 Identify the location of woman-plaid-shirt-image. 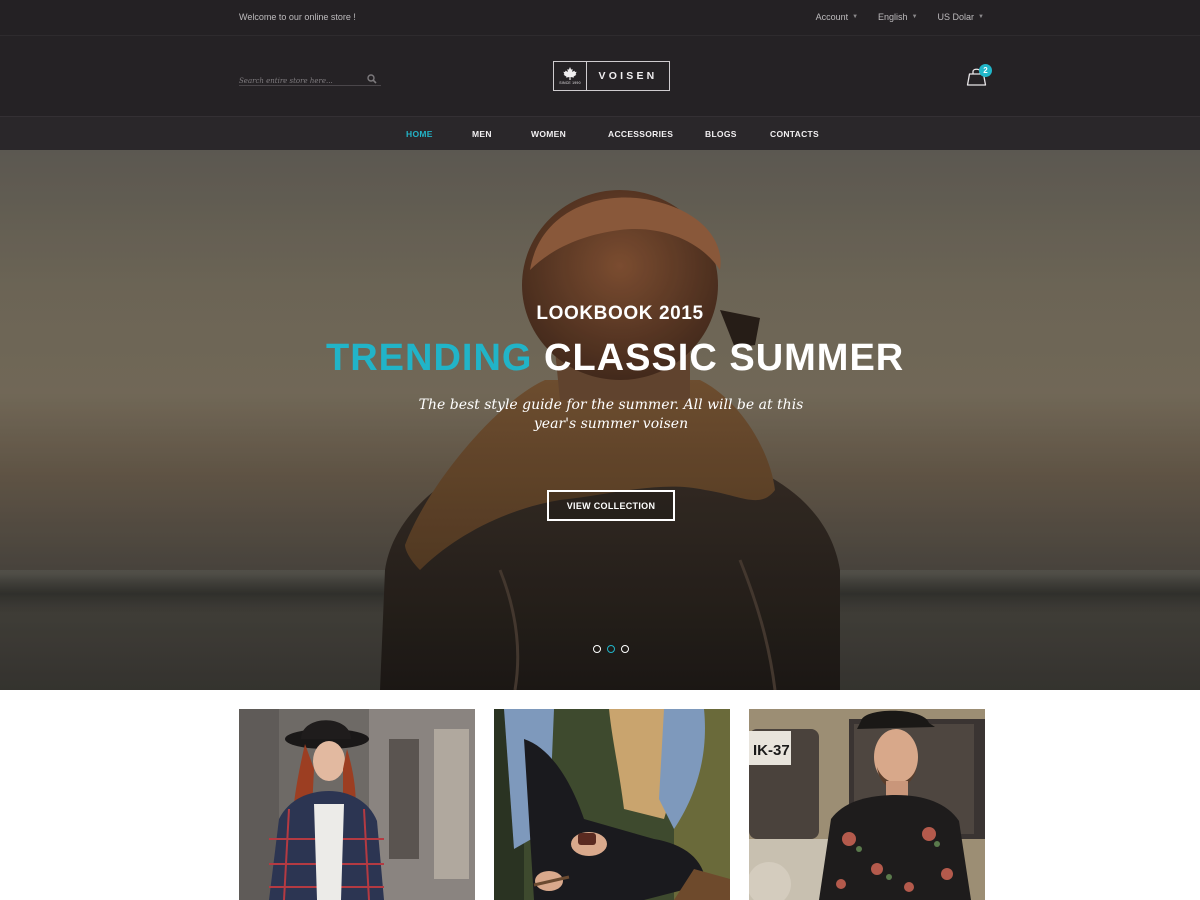
(357, 804).